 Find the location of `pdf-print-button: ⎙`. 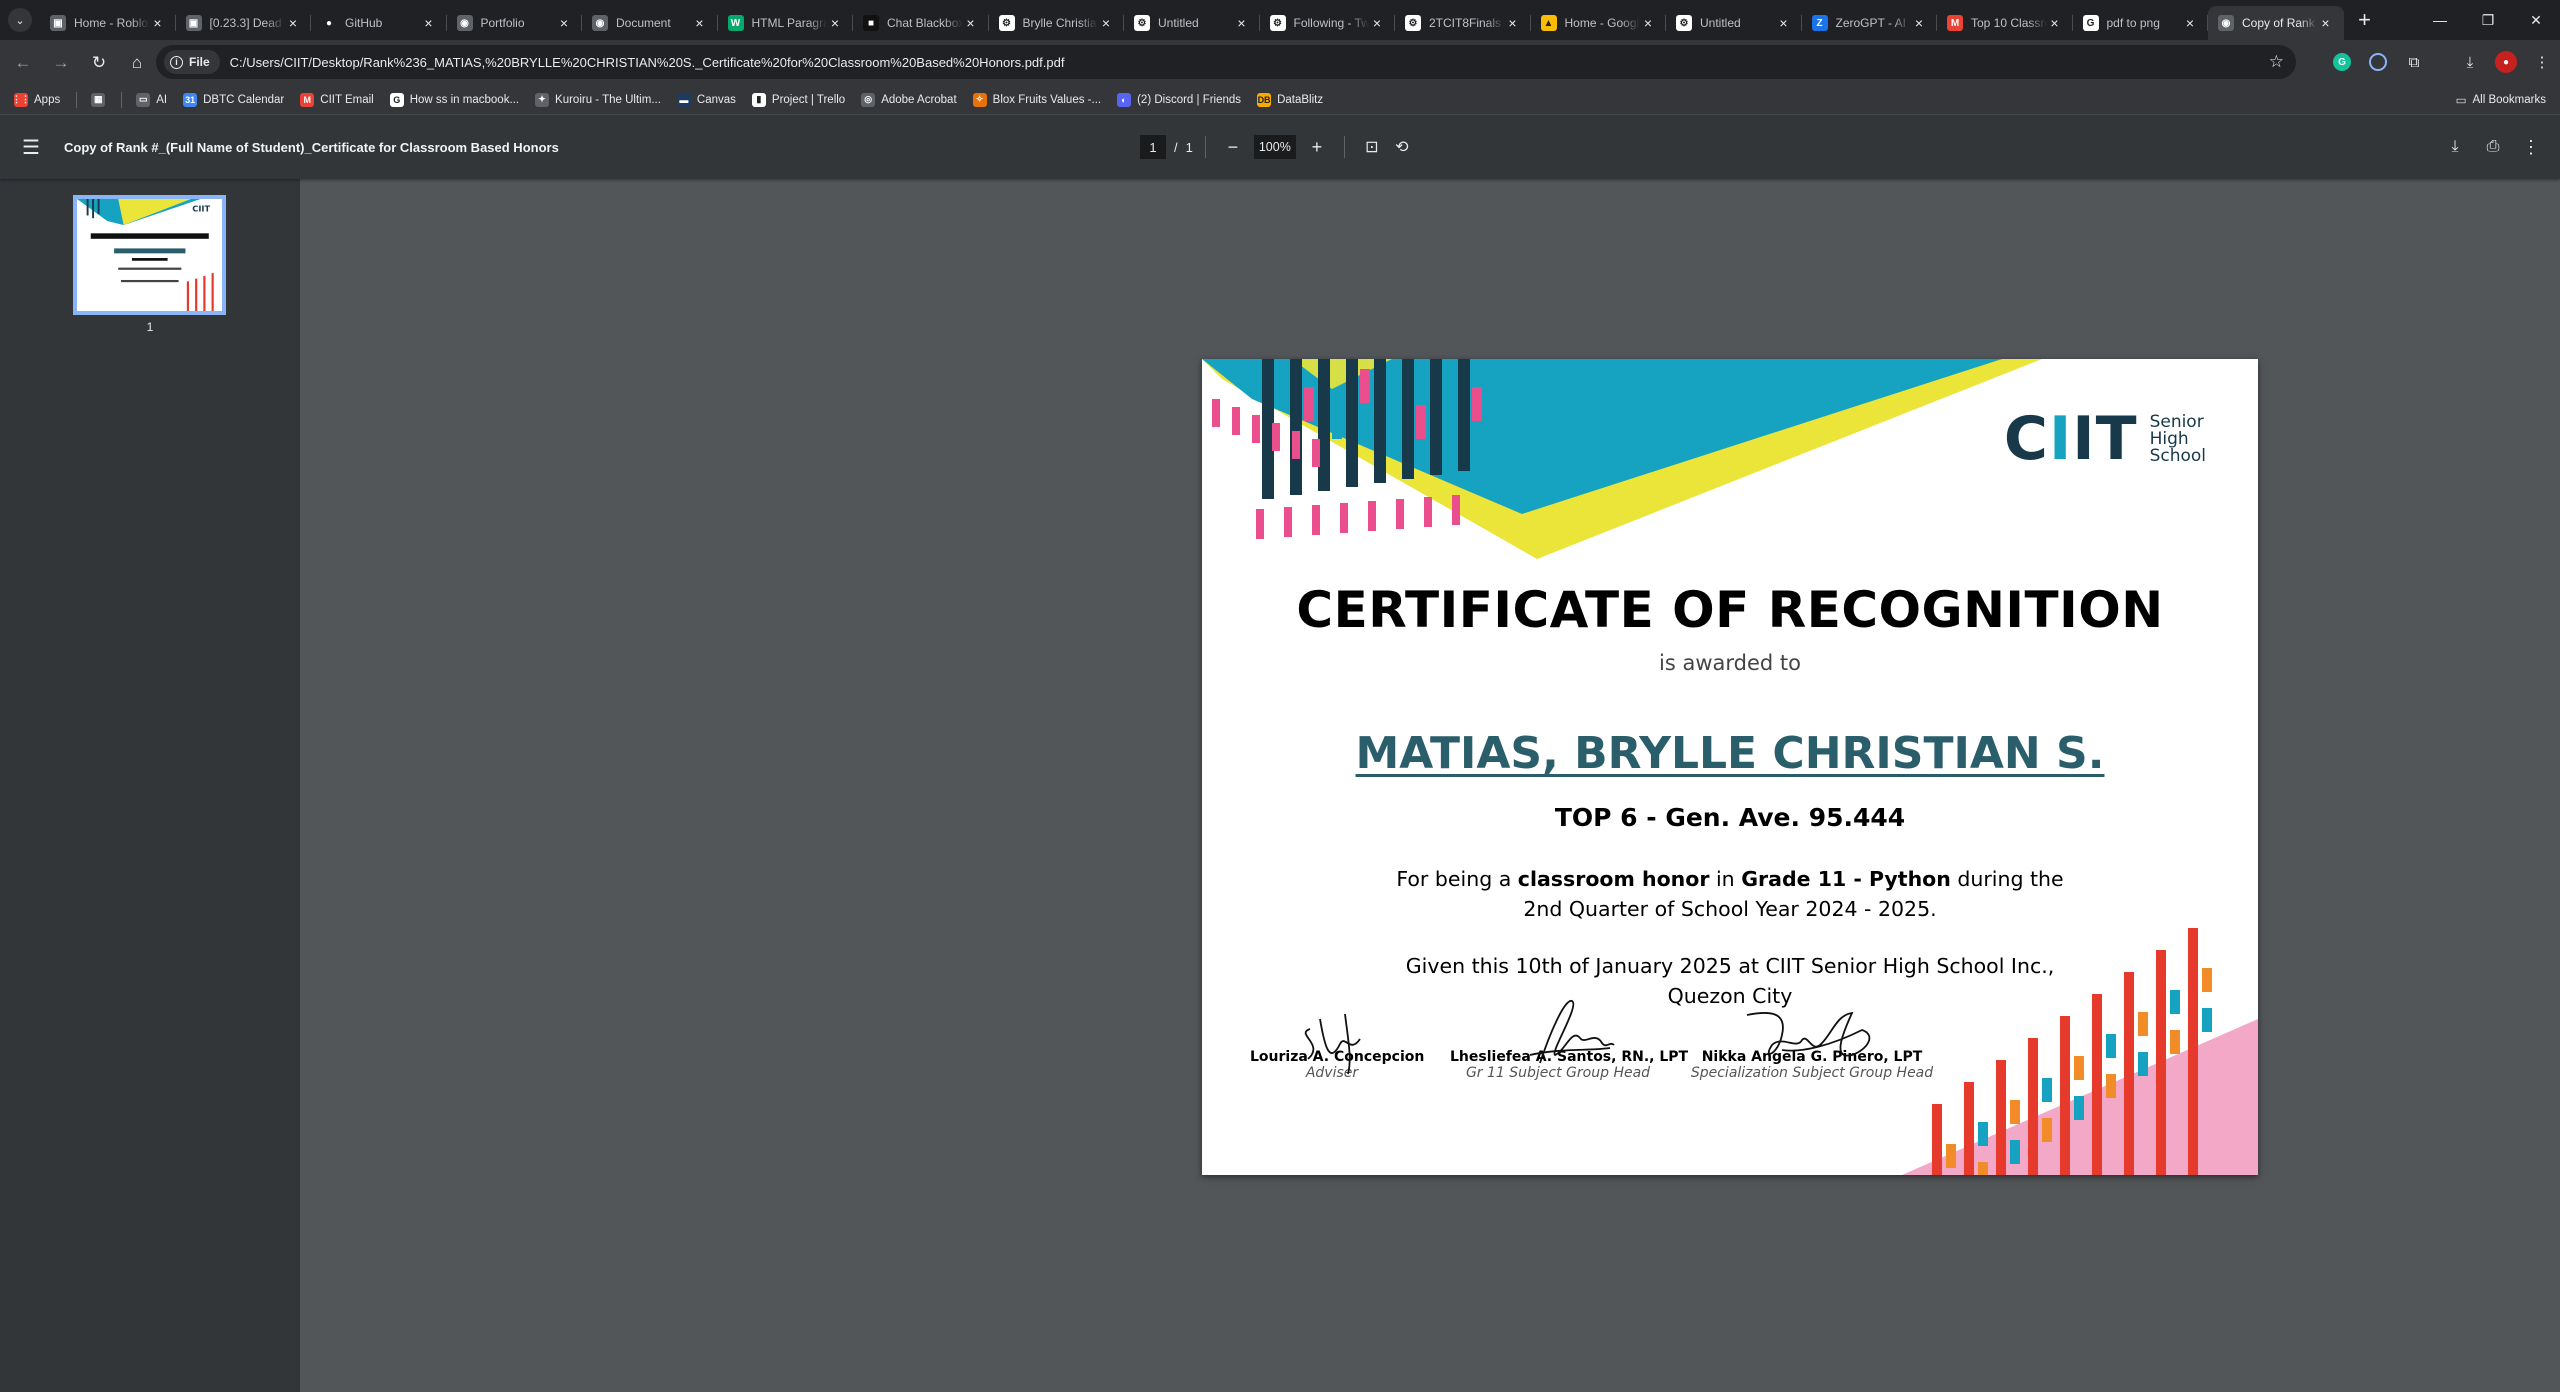

pdf-print-button: ⎙ is located at coordinates (2493, 147).